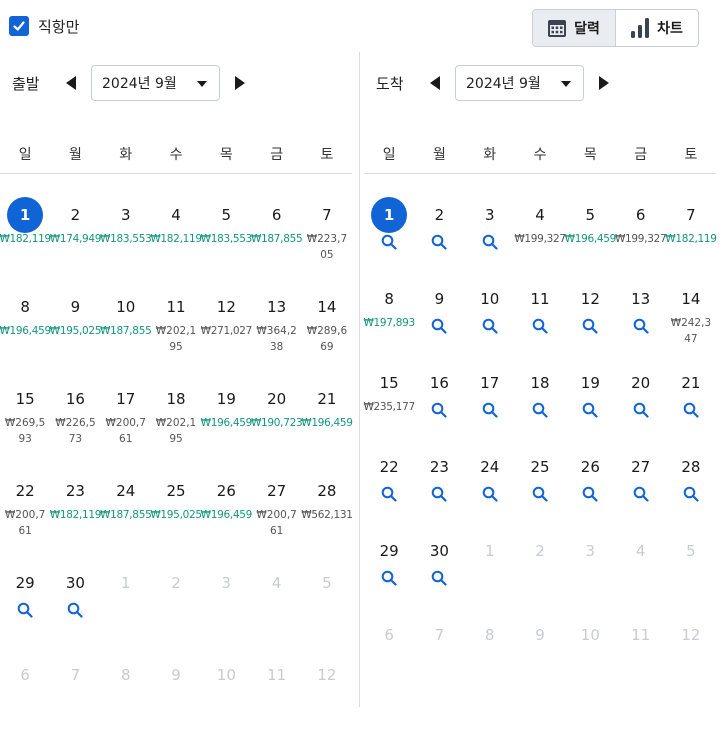  What do you see at coordinates (540, 239) in the screenshot?
I see `day-cell: 4 ₩199,327` at bounding box center [540, 239].